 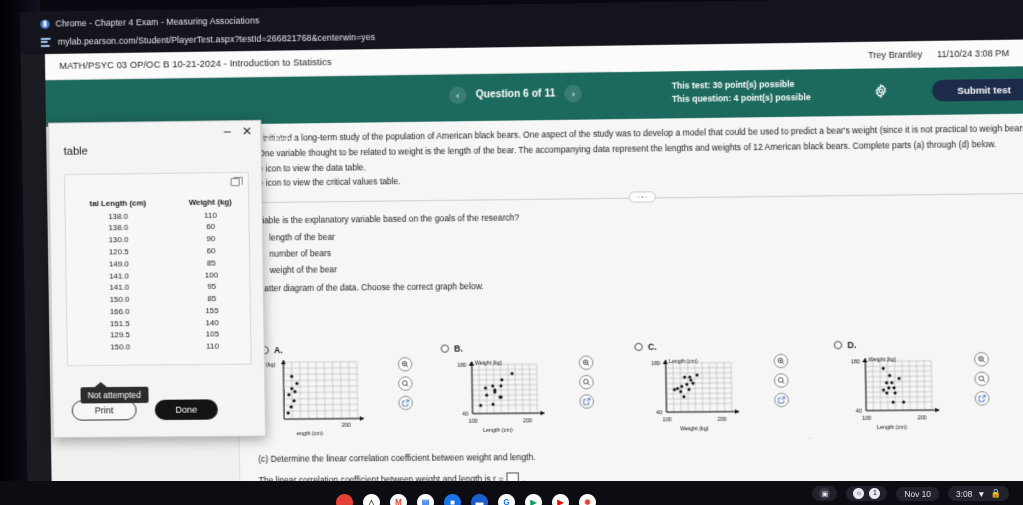 I want to click on graph-d-ymax: 180, so click(x=855, y=362).